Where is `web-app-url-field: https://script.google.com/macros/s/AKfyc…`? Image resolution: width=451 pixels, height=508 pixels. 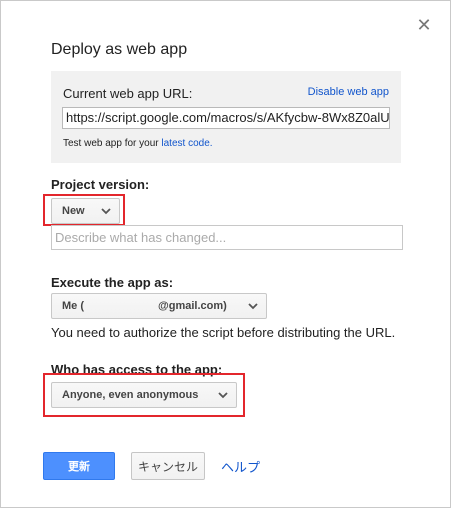
web-app-url-field: https://script.google.com/macros/s/AKfyc… is located at coordinates (226, 118).